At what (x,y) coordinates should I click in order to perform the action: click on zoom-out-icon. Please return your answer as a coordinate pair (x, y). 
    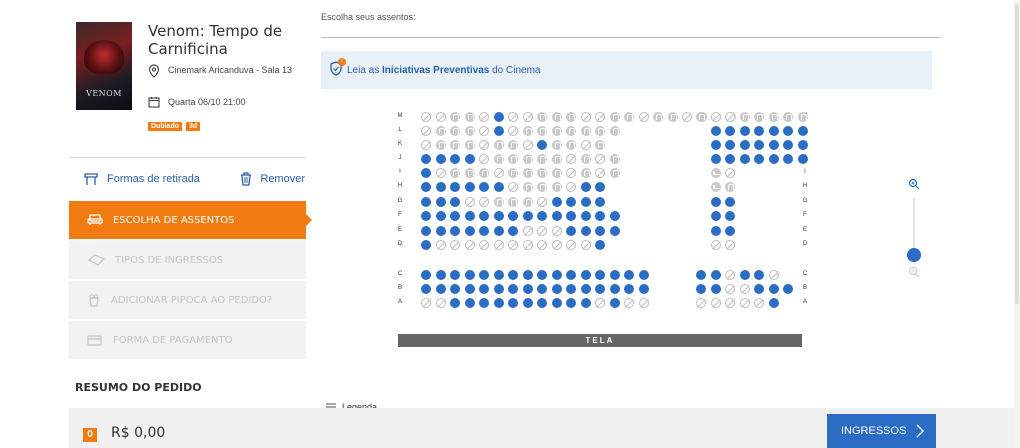
    Looking at the image, I should click on (914, 272).